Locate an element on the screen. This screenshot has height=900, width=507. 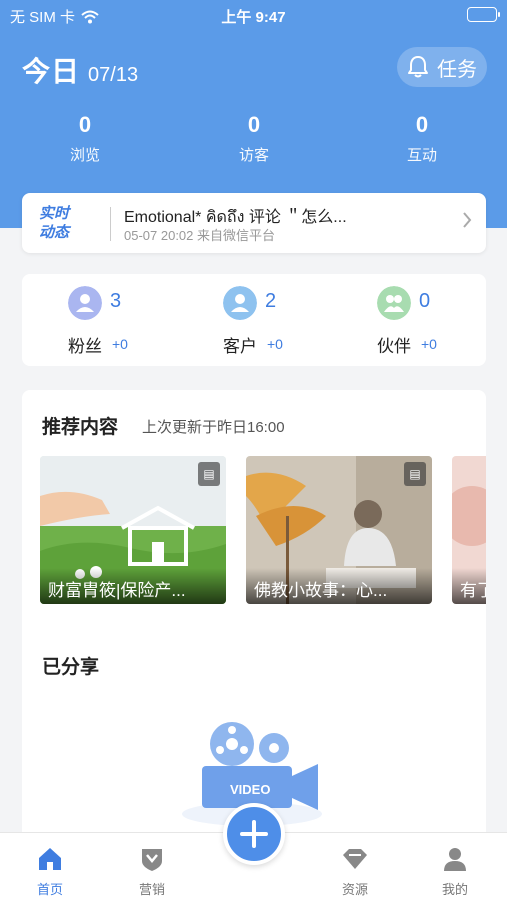
chevron-right-icon is located at coordinates (467, 223).